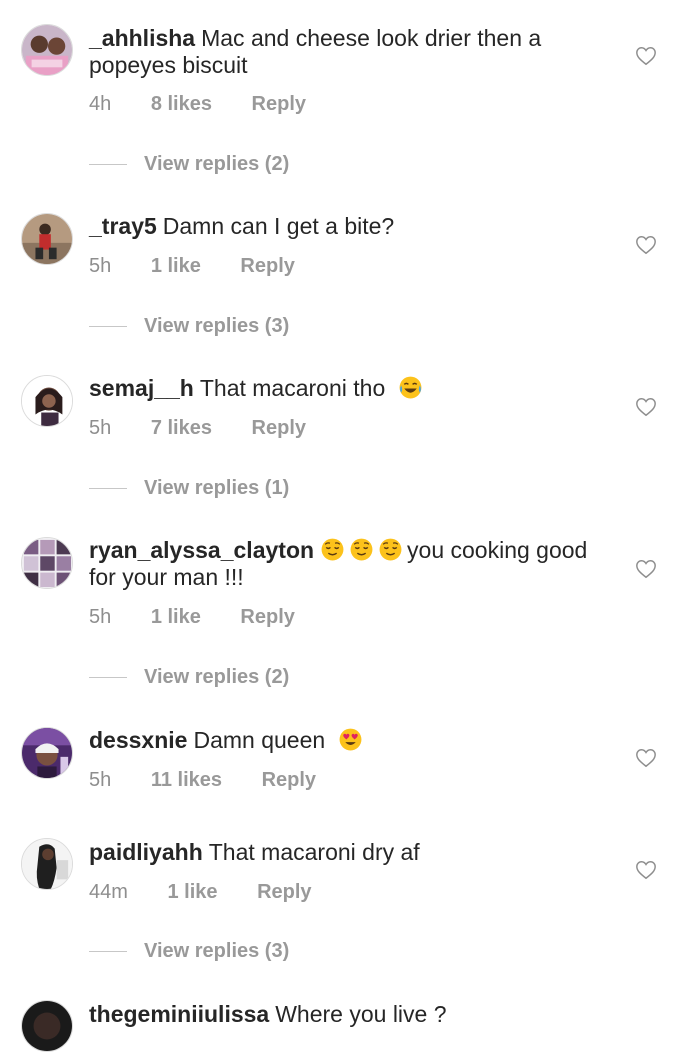 Image resolution: width=692 pixels, height=1052 pixels. I want to click on username: semaj__h, so click(141, 388).